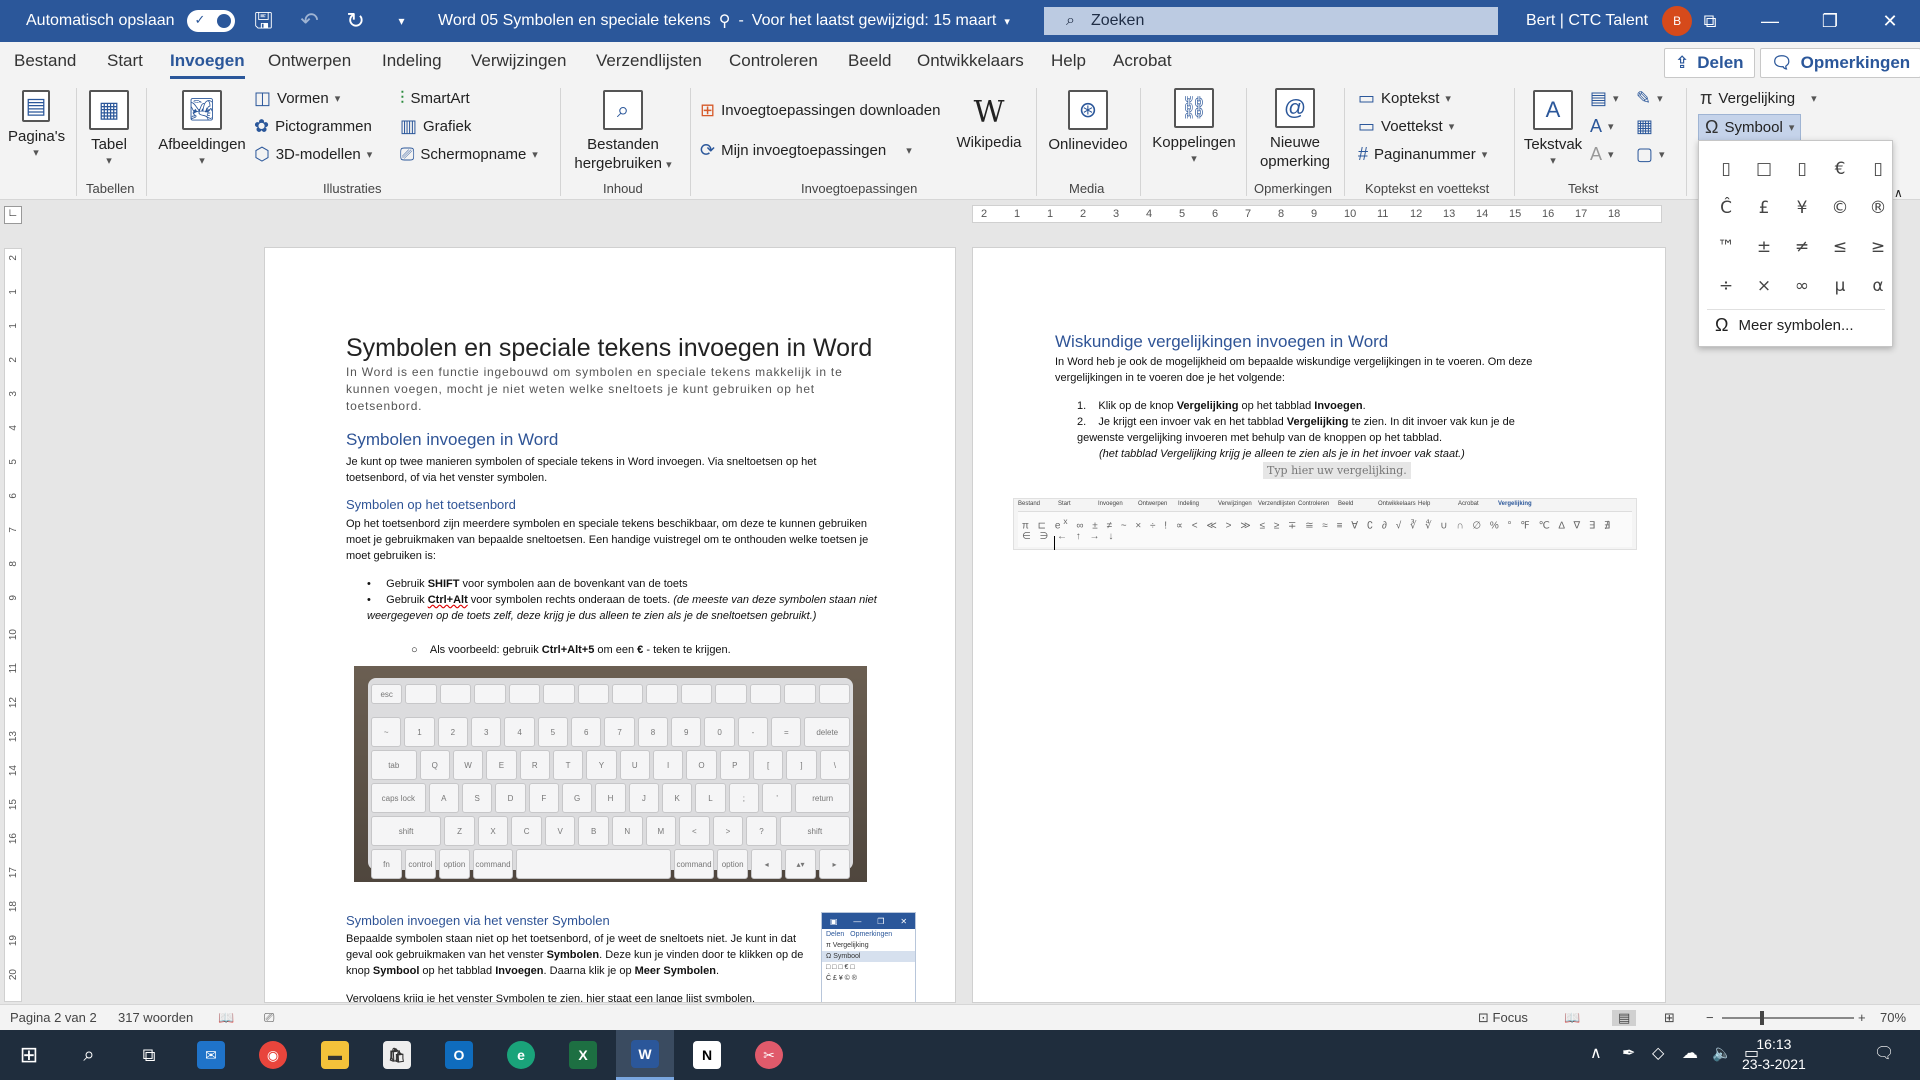 This screenshot has height=1080, width=1920. I want to click on edge-app: e, so click(521, 1055).